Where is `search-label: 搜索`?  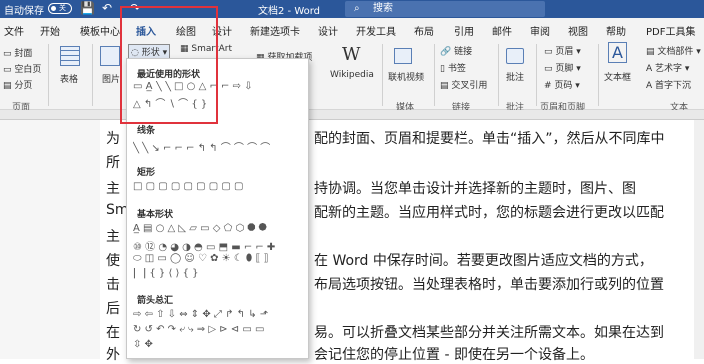
search-label: 搜索 is located at coordinates (383, 8).